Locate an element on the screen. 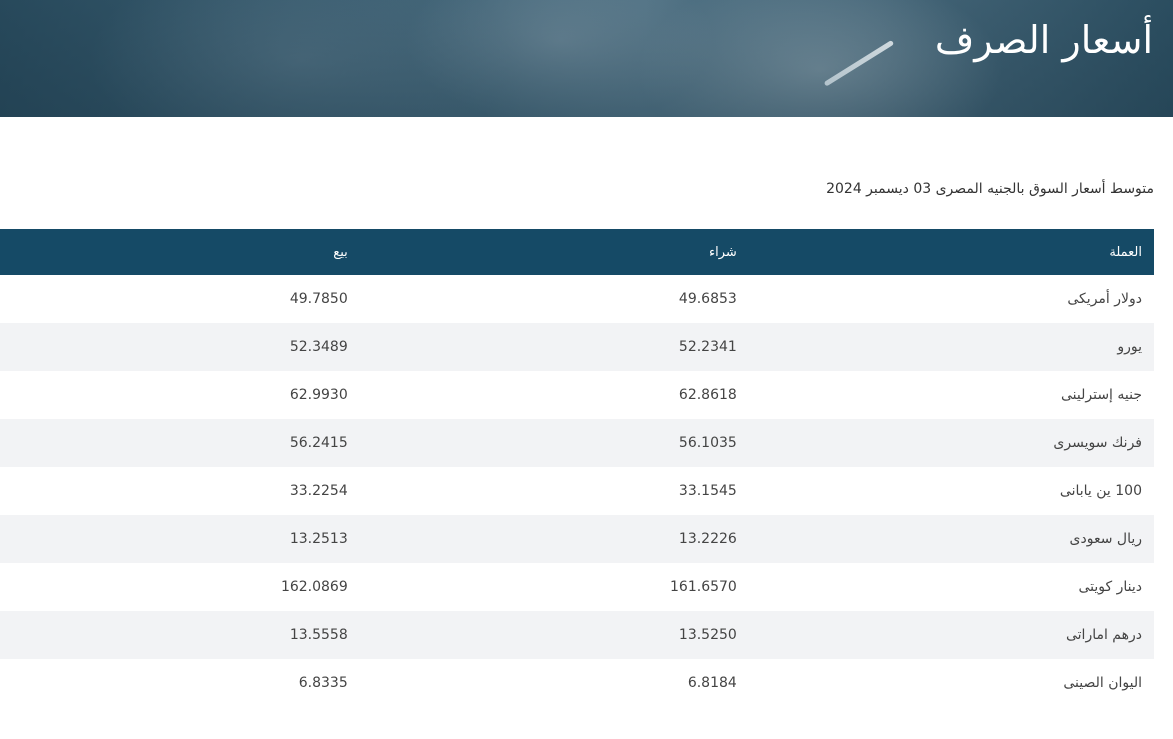 The width and height of the screenshot is (1173, 739). sell-rate: 6.8335 is located at coordinates (323, 683).